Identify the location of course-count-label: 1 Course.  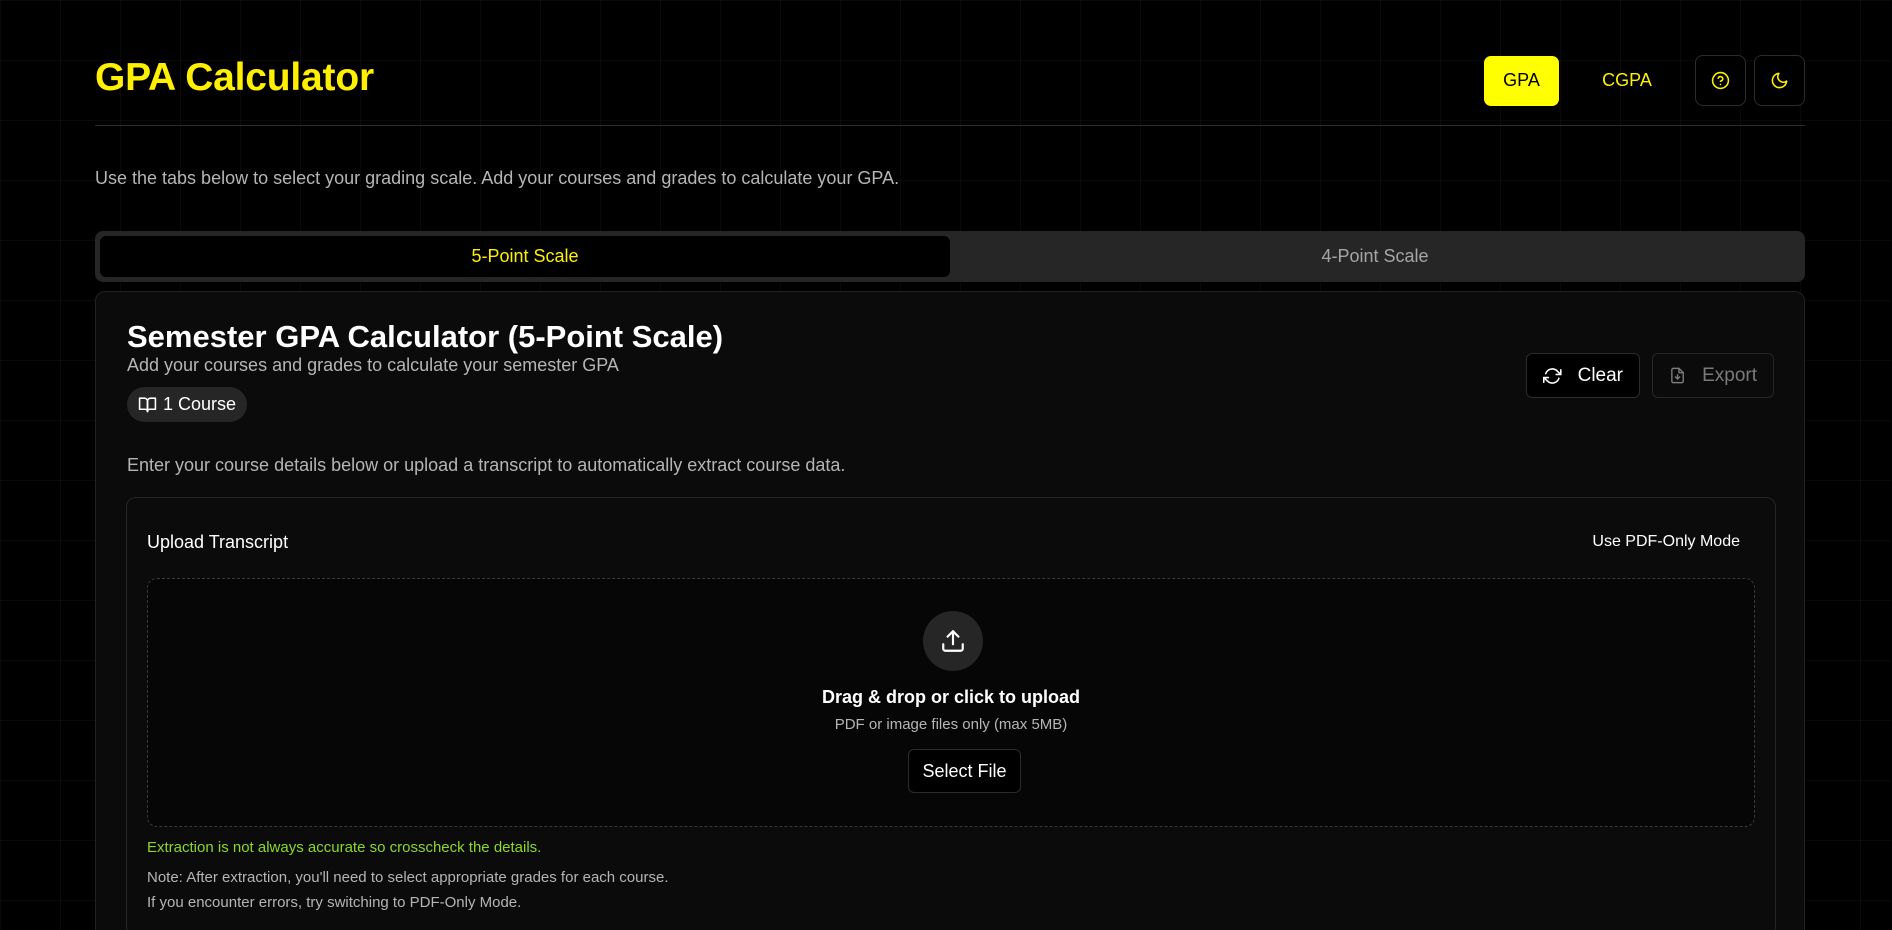
(200, 404).